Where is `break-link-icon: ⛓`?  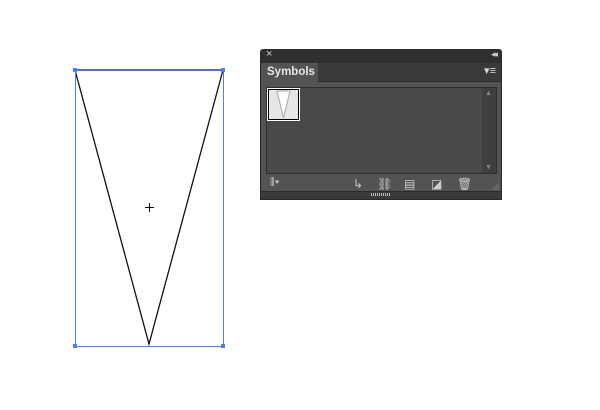
break-link-icon: ⛓ is located at coordinates (384, 184).